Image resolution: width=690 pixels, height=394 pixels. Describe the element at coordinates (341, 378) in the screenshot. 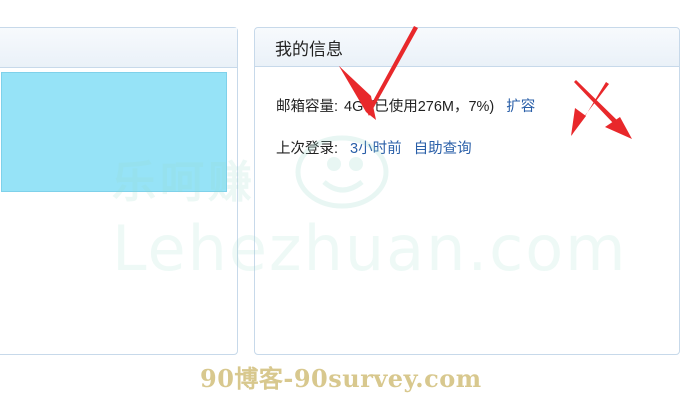

I see `footer-watermark: 90博客-90survey.com` at that location.